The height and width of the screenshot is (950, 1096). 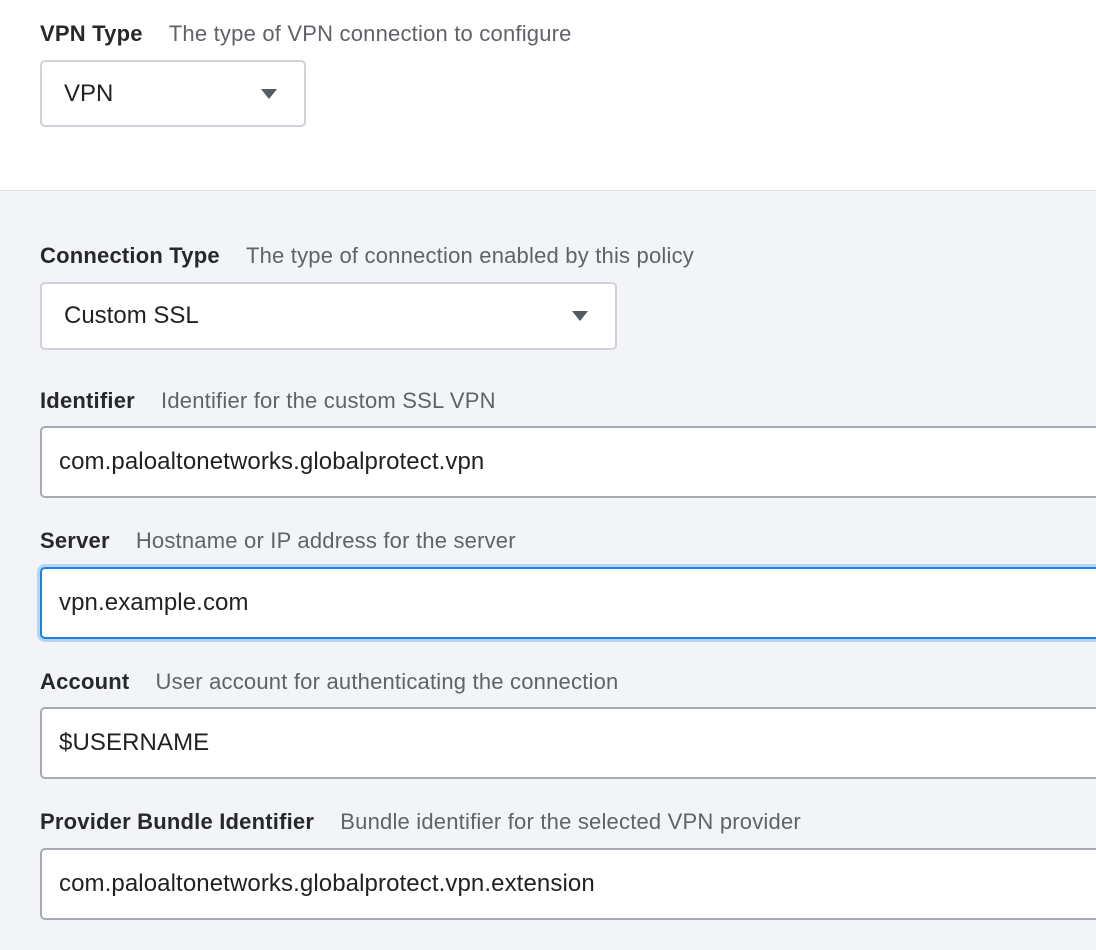 I want to click on server-description: Hostname or IP address for the server, so click(x=325, y=540).